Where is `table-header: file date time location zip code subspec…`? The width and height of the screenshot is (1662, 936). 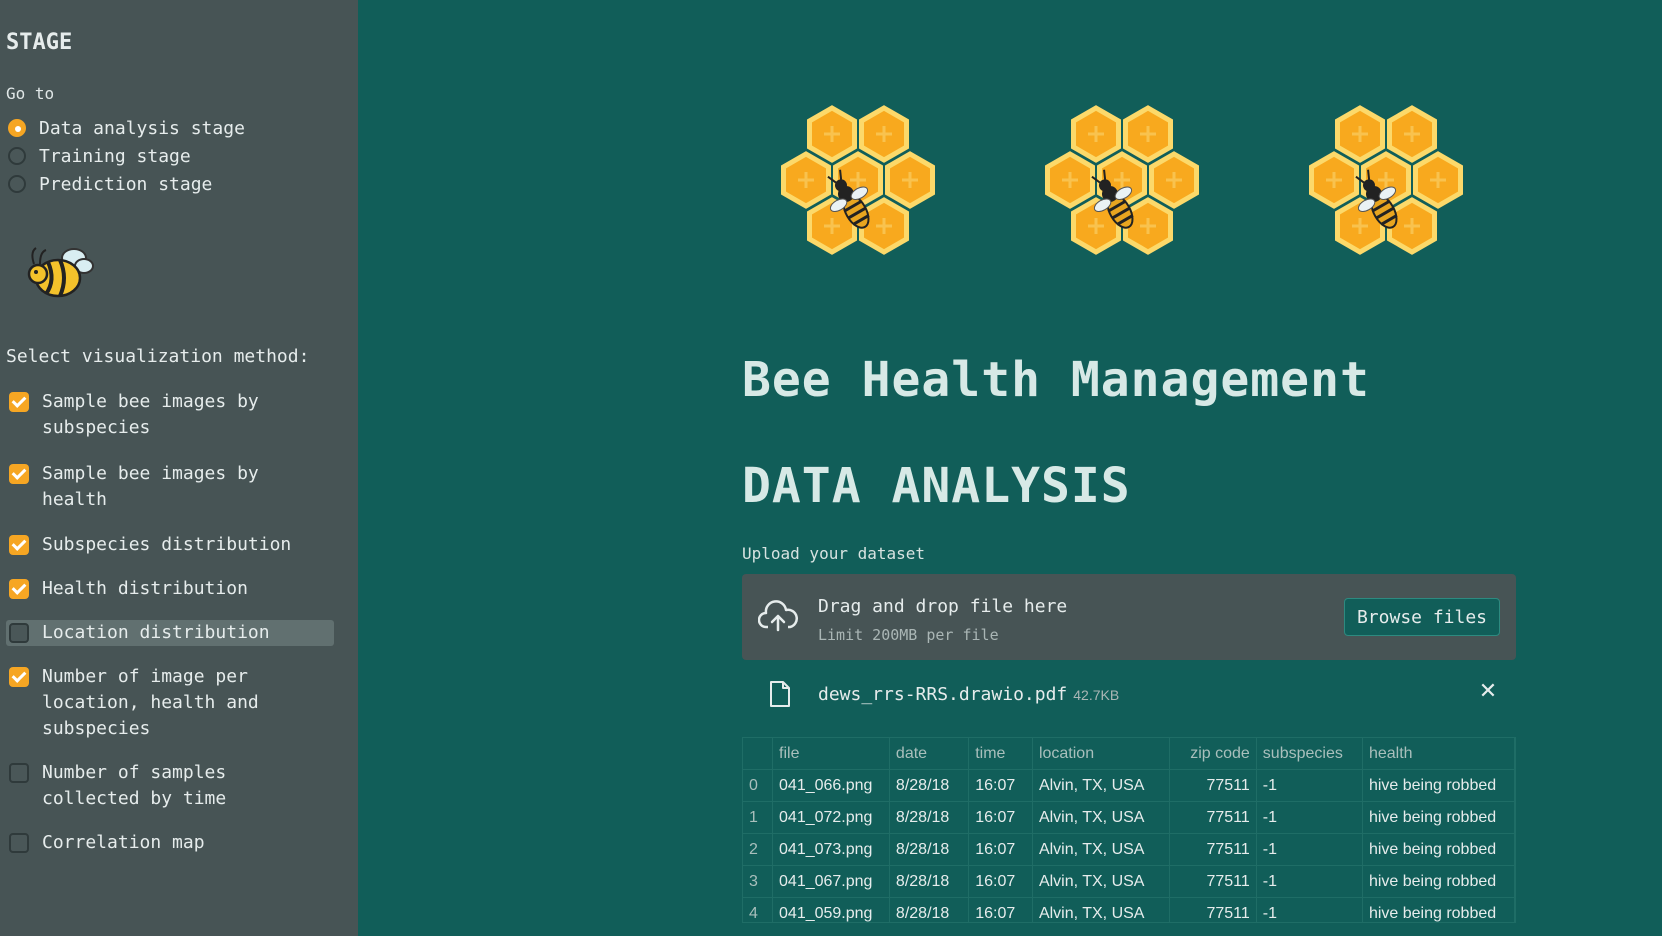 table-header: file date time location zip code subspec… is located at coordinates (1129, 754).